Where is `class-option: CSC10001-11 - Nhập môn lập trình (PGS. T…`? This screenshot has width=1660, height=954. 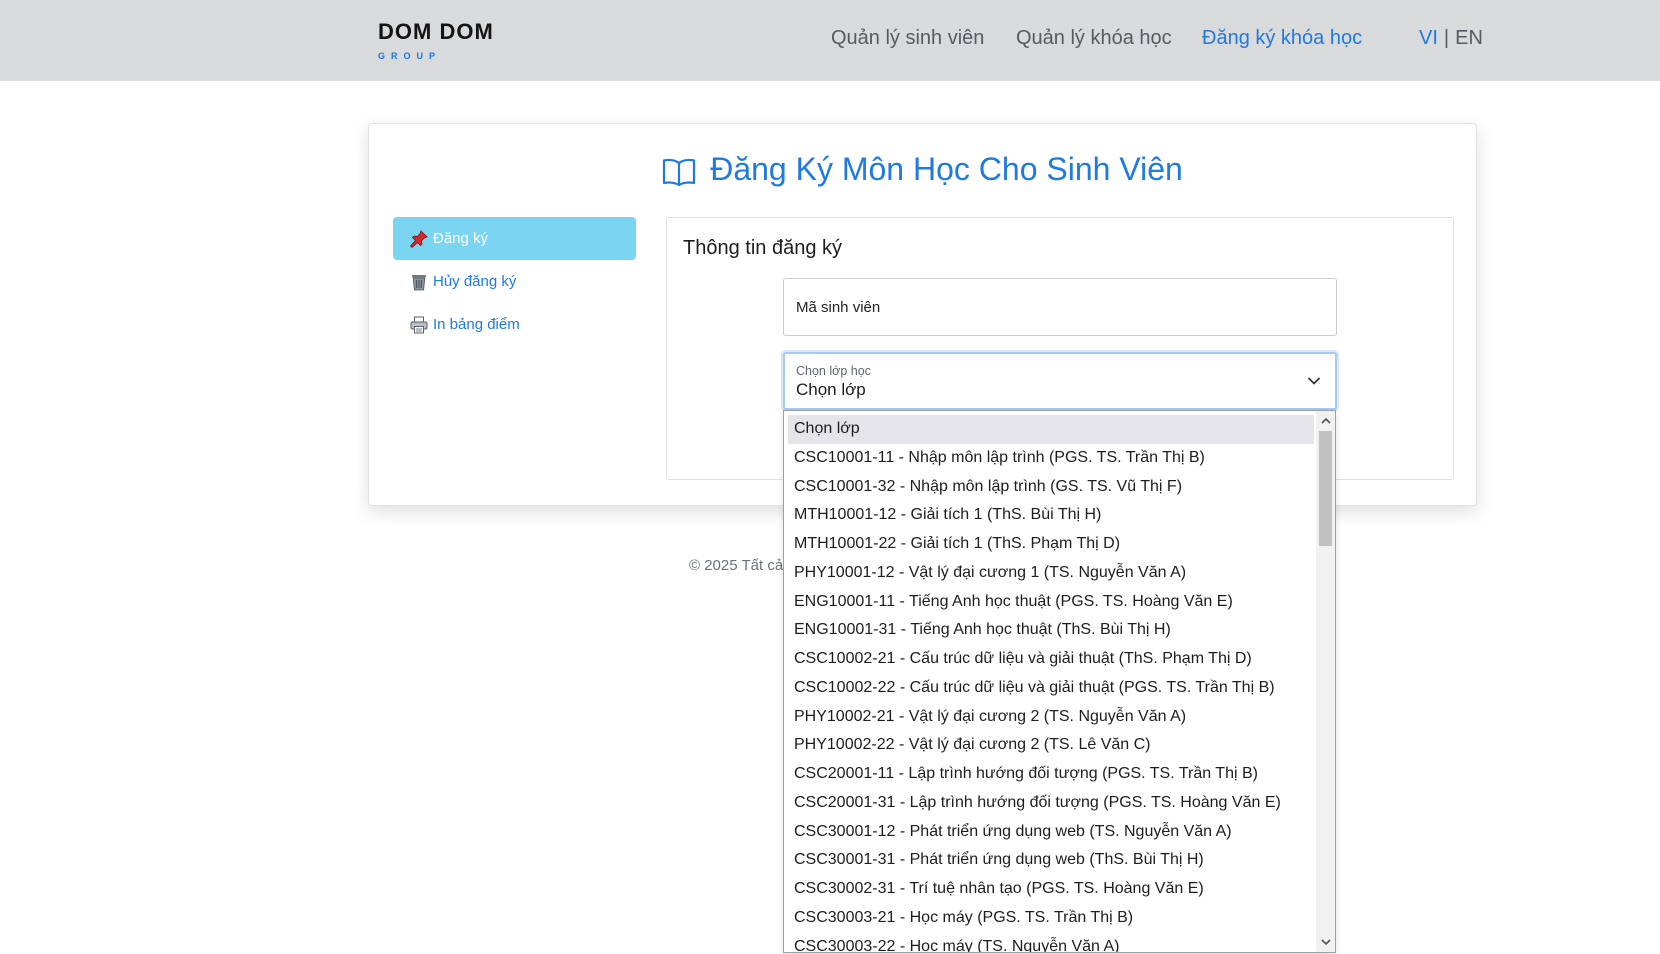
class-option: CSC10001-11 - Nhập môn lập trình (PGS. T… is located at coordinates (1051, 458).